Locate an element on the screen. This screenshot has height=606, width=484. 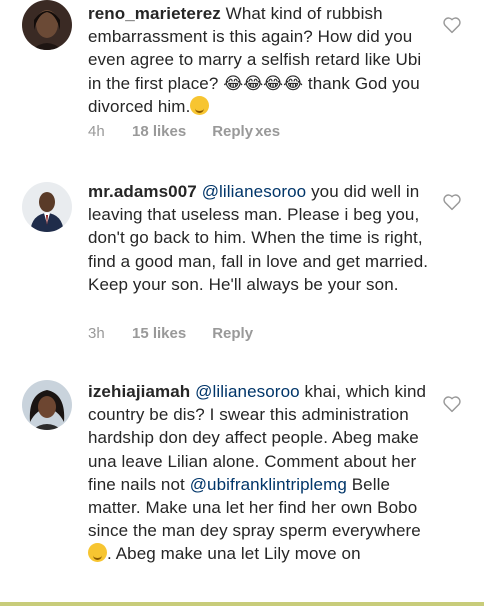
comment-likes: 15 likes is located at coordinates (159, 333).